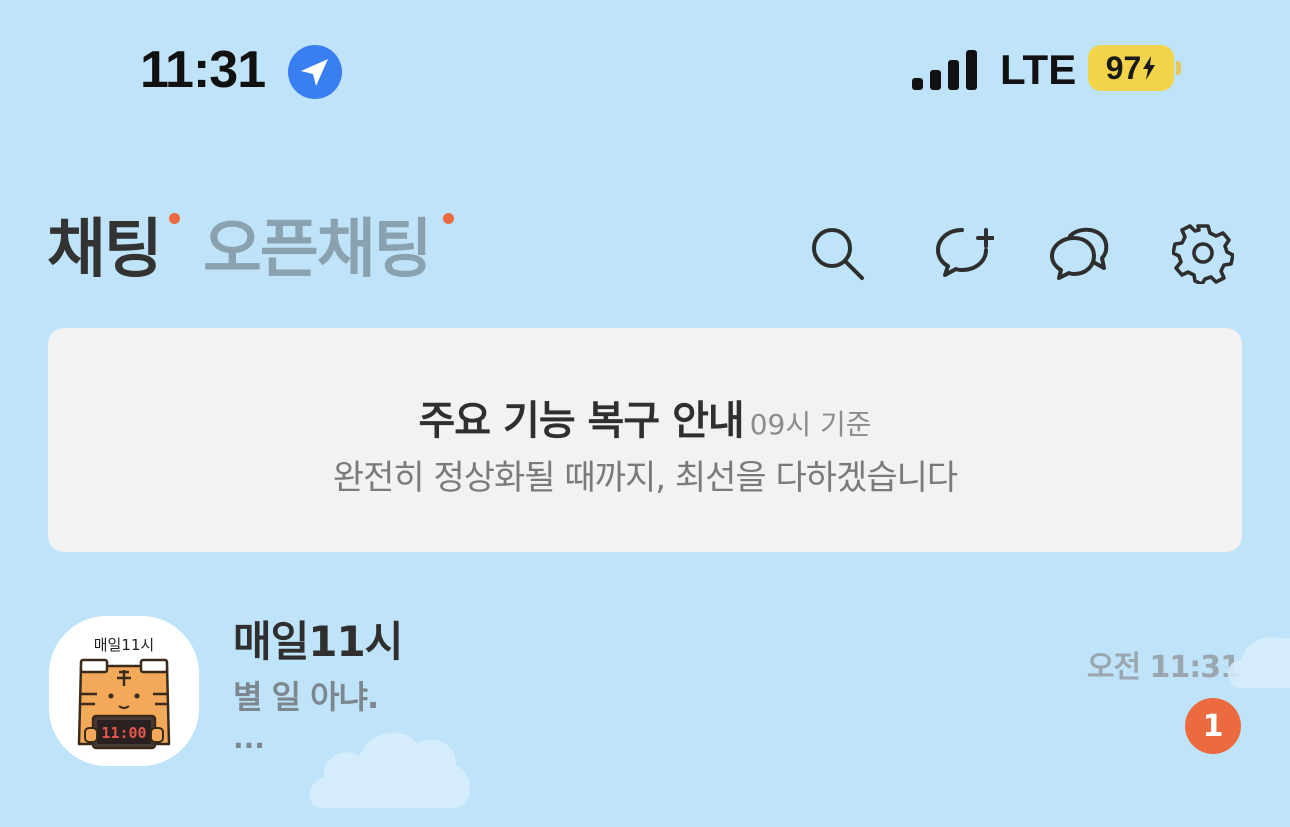 The width and height of the screenshot is (1290, 827). I want to click on battery-indicator: 97, so click(1131, 68).